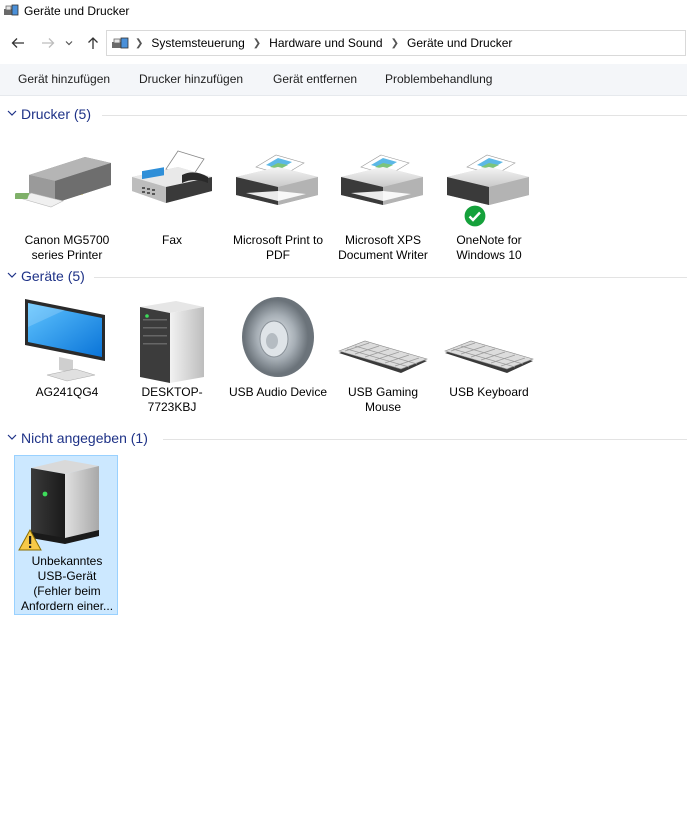  I want to click on device-label: USB Keyboard, so click(489, 392).